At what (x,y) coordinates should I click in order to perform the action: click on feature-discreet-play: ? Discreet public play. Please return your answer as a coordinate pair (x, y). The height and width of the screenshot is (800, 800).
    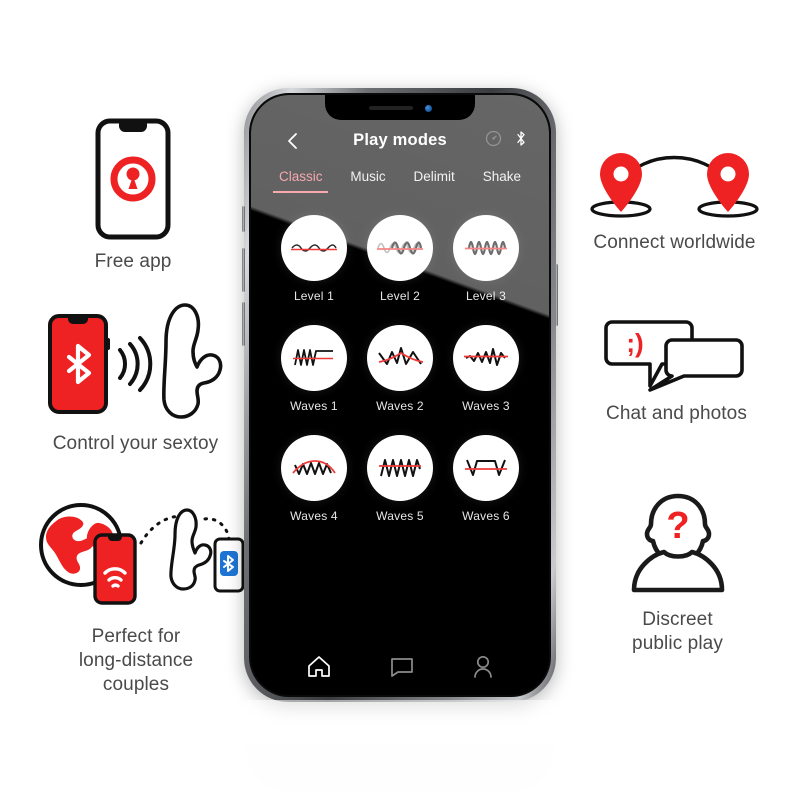
    Looking at the image, I should click on (677, 573).